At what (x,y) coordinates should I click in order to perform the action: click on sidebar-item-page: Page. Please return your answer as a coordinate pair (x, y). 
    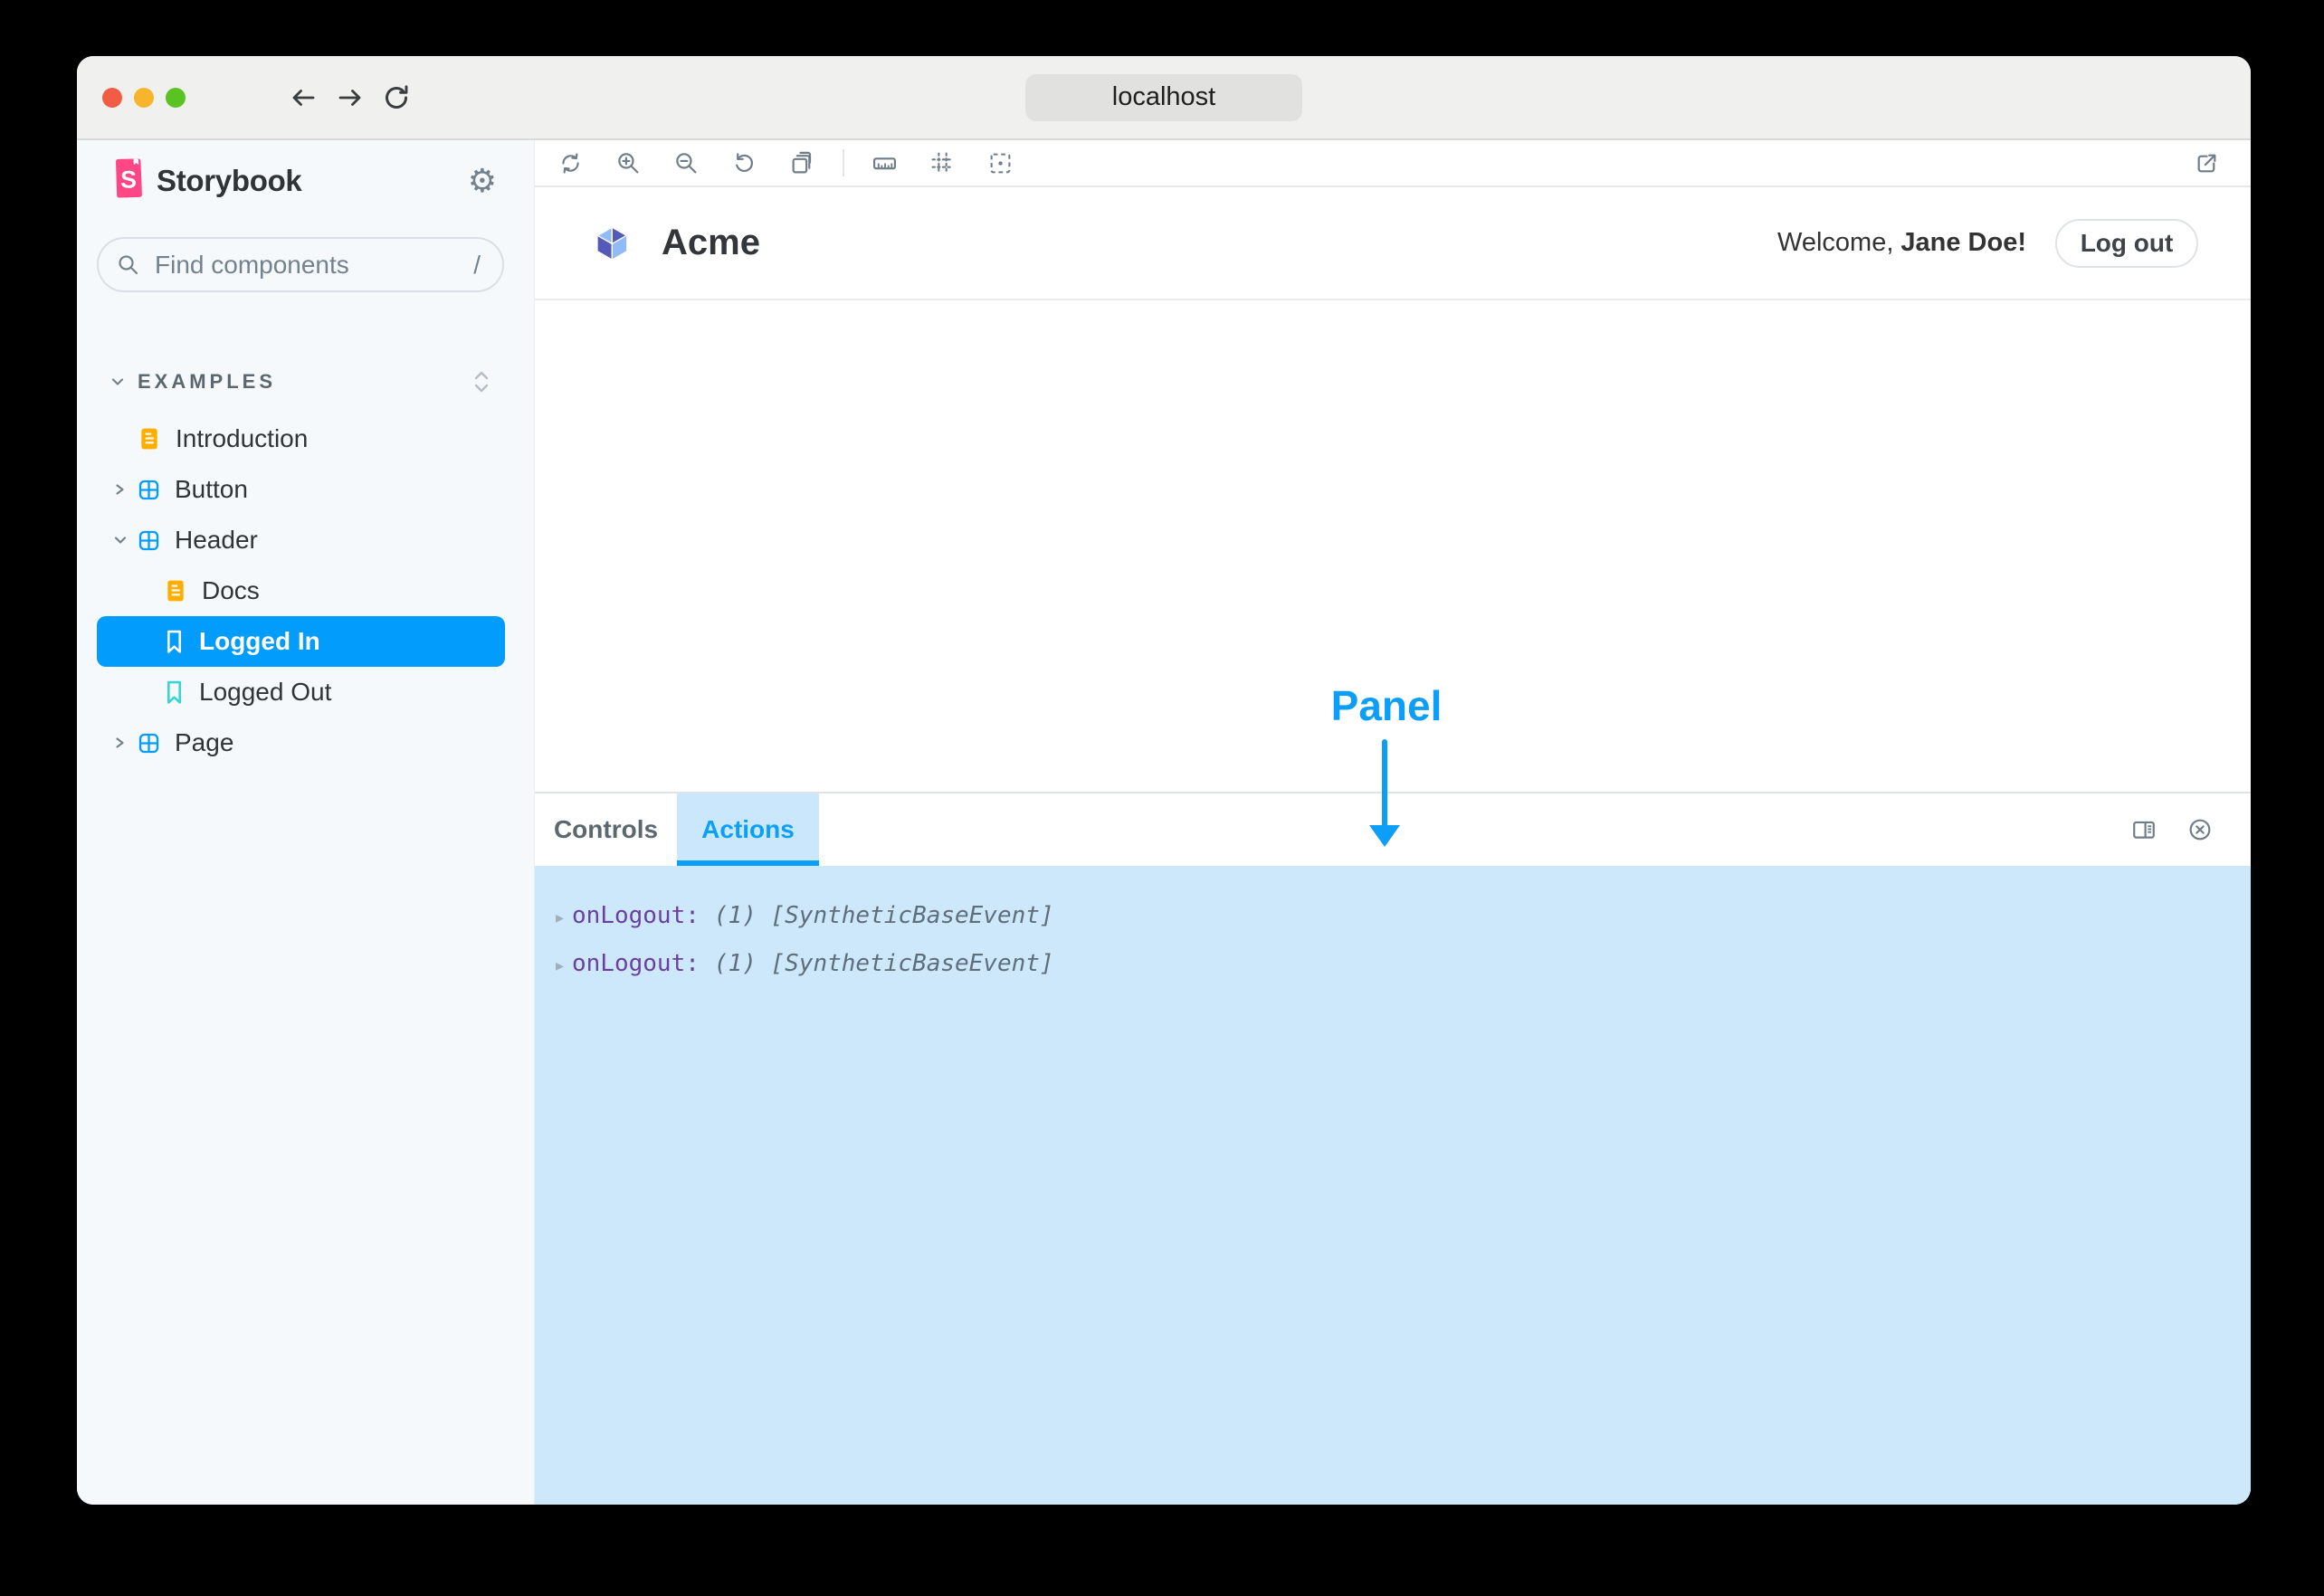
    Looking at the image, I should click on (301, 743).